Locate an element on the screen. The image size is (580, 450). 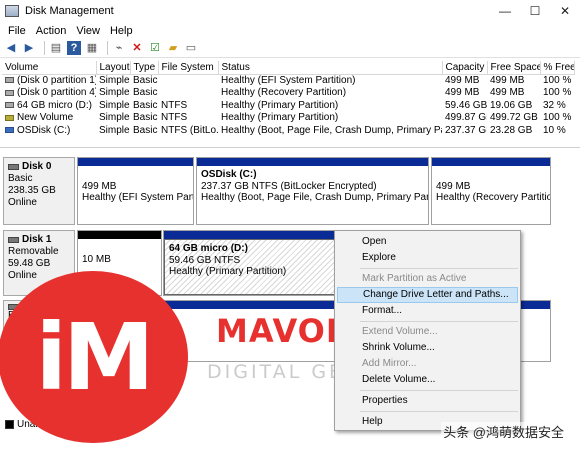
volume-name: 64 GB micro (D:) is located at coordinates (55, 105).